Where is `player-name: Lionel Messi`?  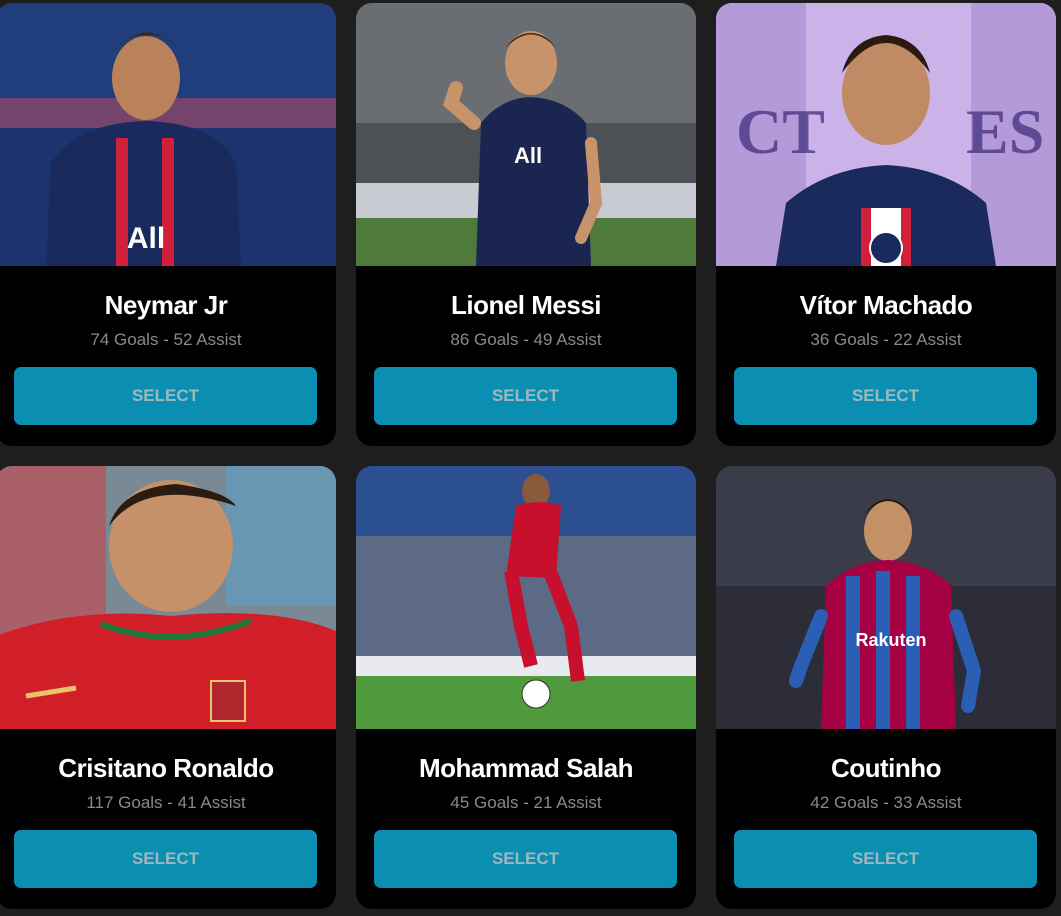
player-name: Lionel Messi is located at coordinates (526, 305).